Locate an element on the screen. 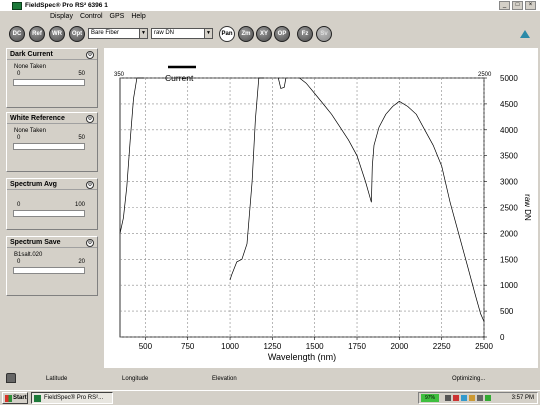 This screenshot has width=540, height=405. panel-title: Dark Current is located at coordinates (52, 54).